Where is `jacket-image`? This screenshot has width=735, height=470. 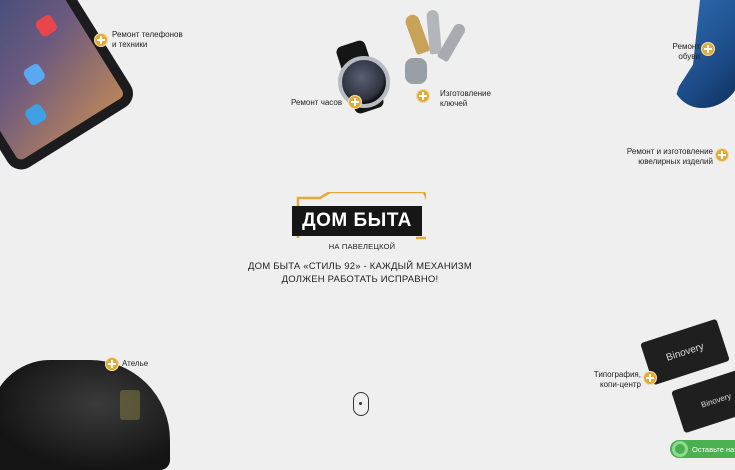 jacket-image is located at coordinates (85, 415).